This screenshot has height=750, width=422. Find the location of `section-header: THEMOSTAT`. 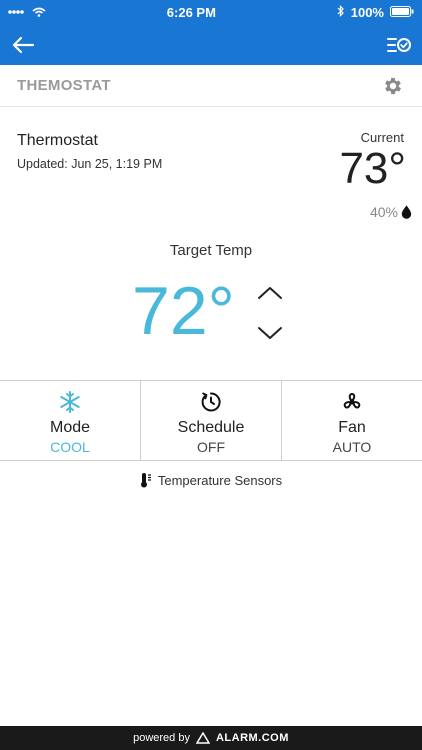

section-header: THEMOSTAT is located at coordinates (211, 86).